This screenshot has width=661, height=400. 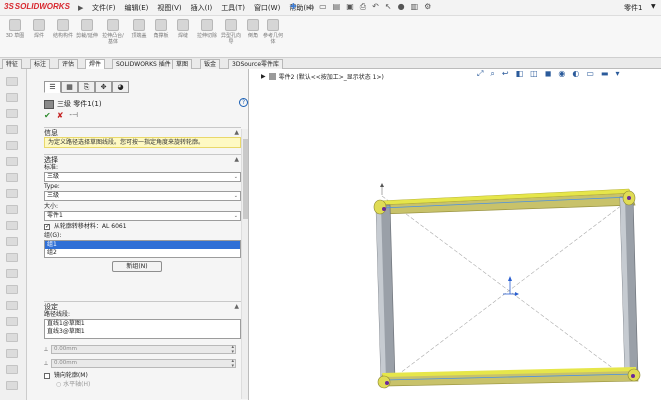 I want to click on cancel-button: ✘, so click(x=60, y=115).